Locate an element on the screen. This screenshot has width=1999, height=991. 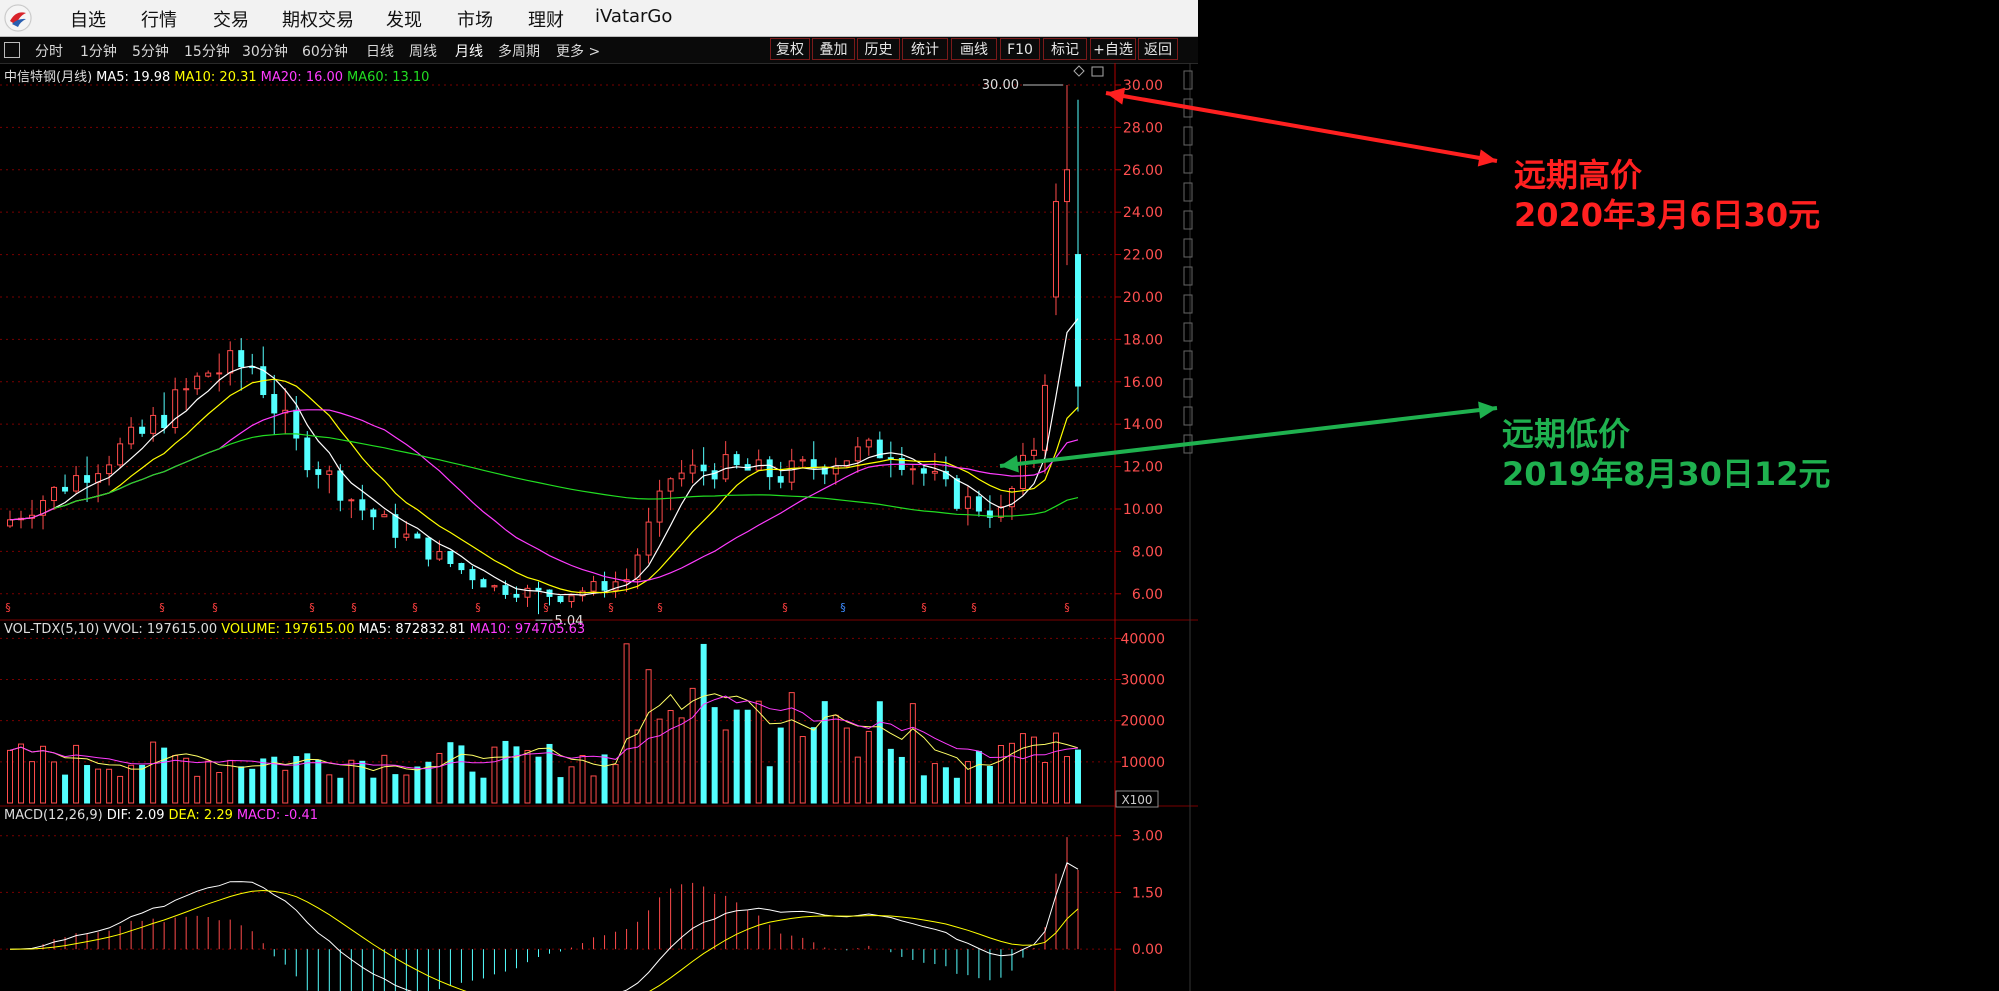
nav-item-1: 行情 is located at coordinates (159, 19).